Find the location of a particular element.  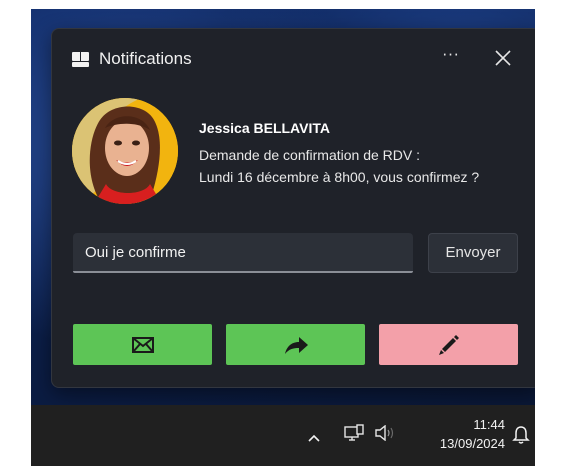

volume-button is located at coordinates (385, 434).